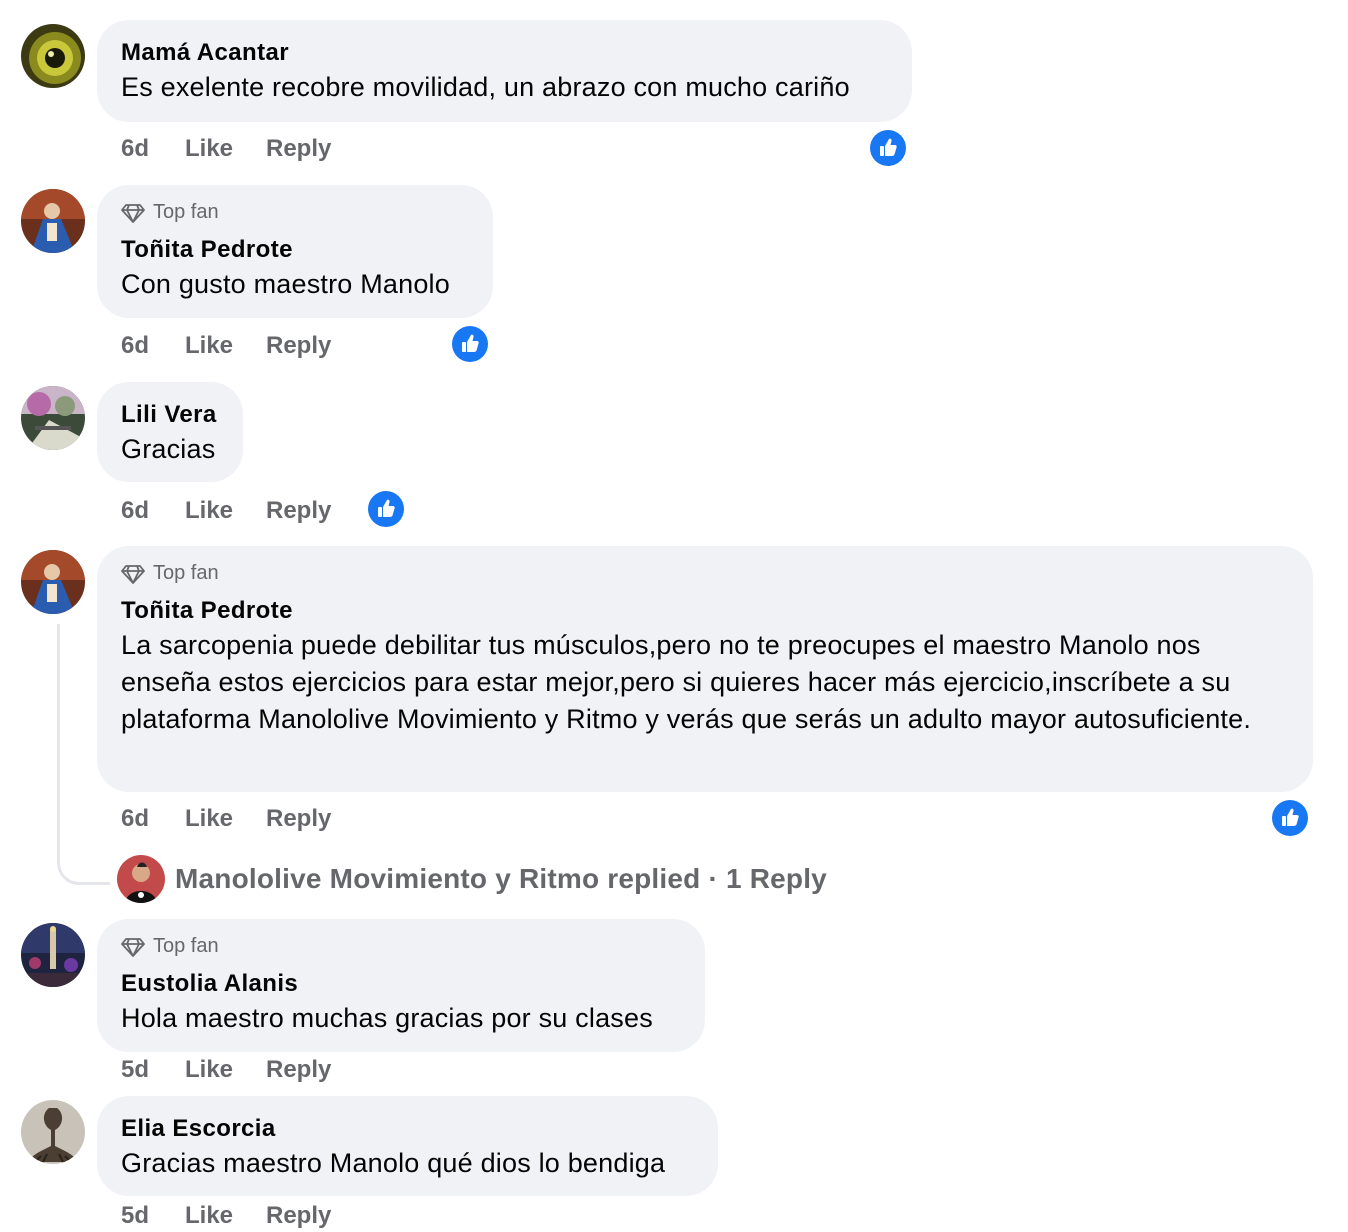 The height and width of the screenshot is (1232, 1348). I want to click on comment-author: Mamá Acantar, so click(205, 53).